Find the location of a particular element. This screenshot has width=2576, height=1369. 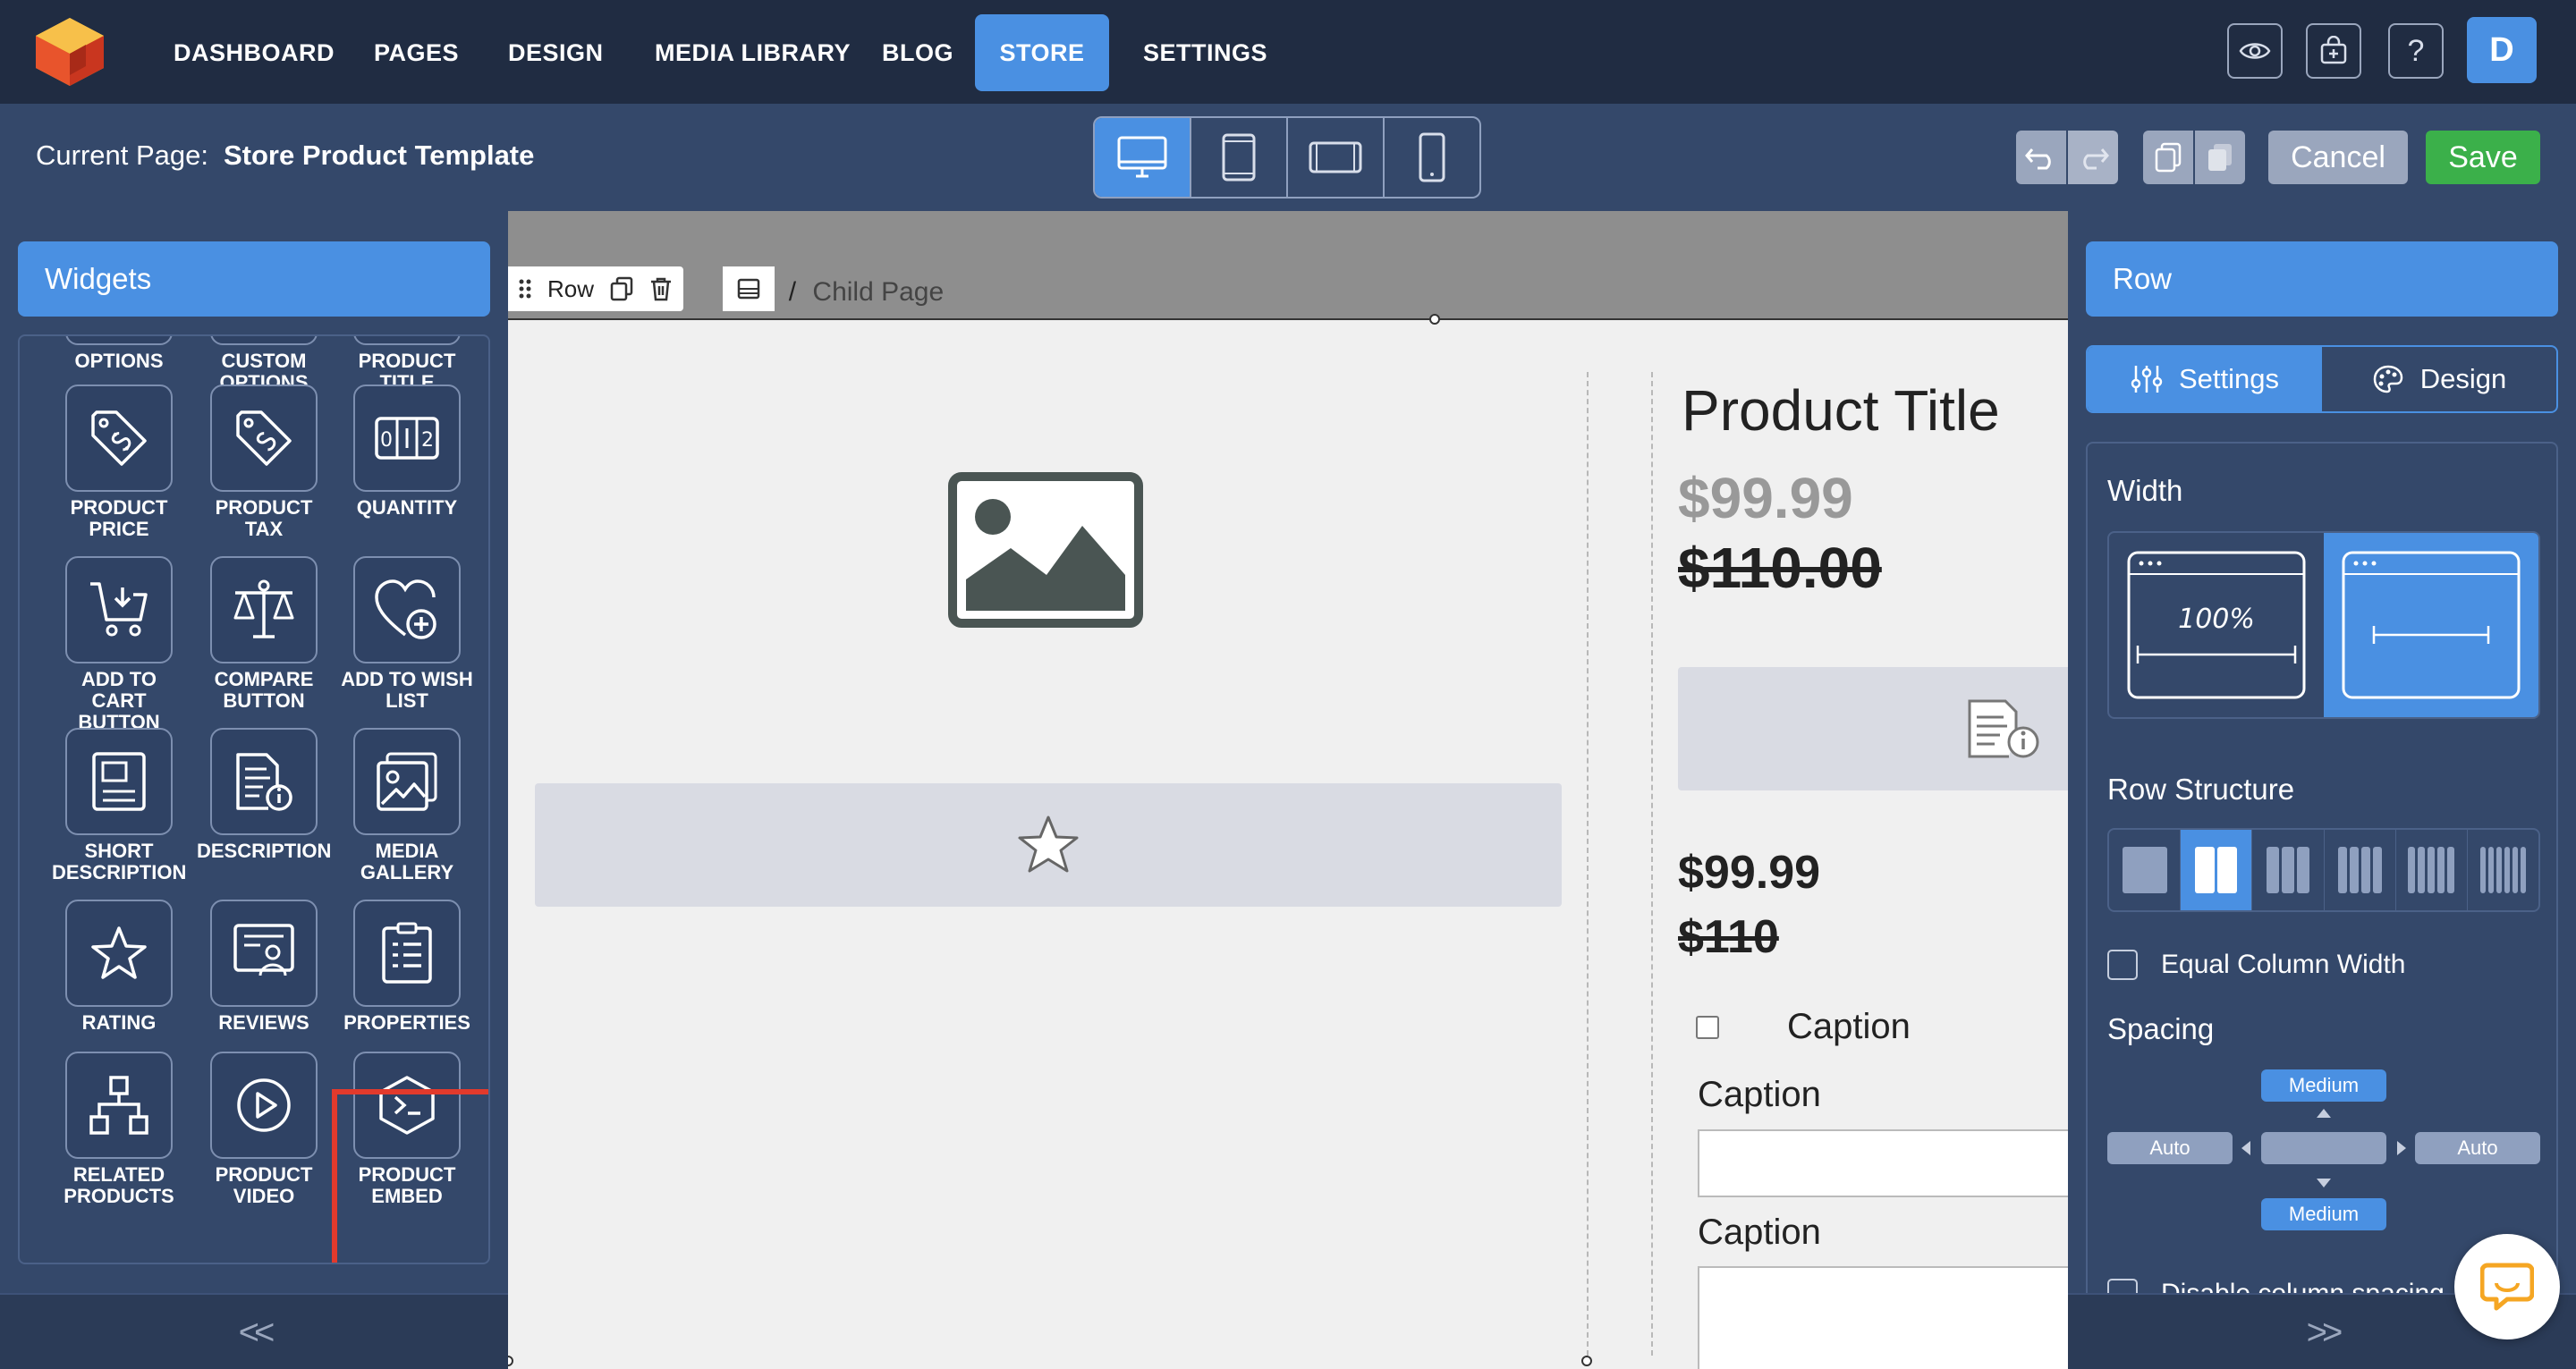

width-full-option: 100% is located at coordinates (2216, 625).